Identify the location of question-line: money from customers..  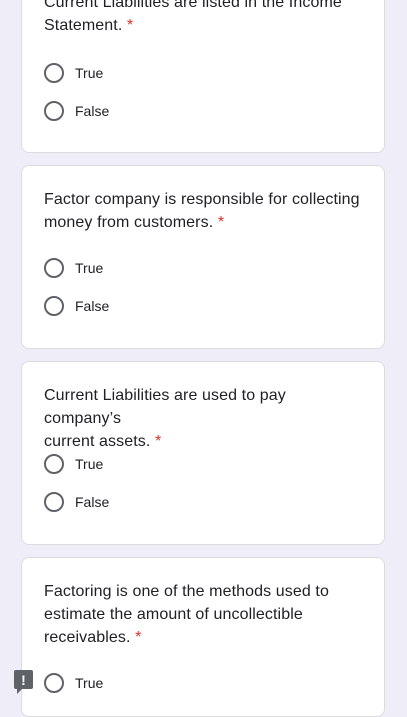
(129, 222).